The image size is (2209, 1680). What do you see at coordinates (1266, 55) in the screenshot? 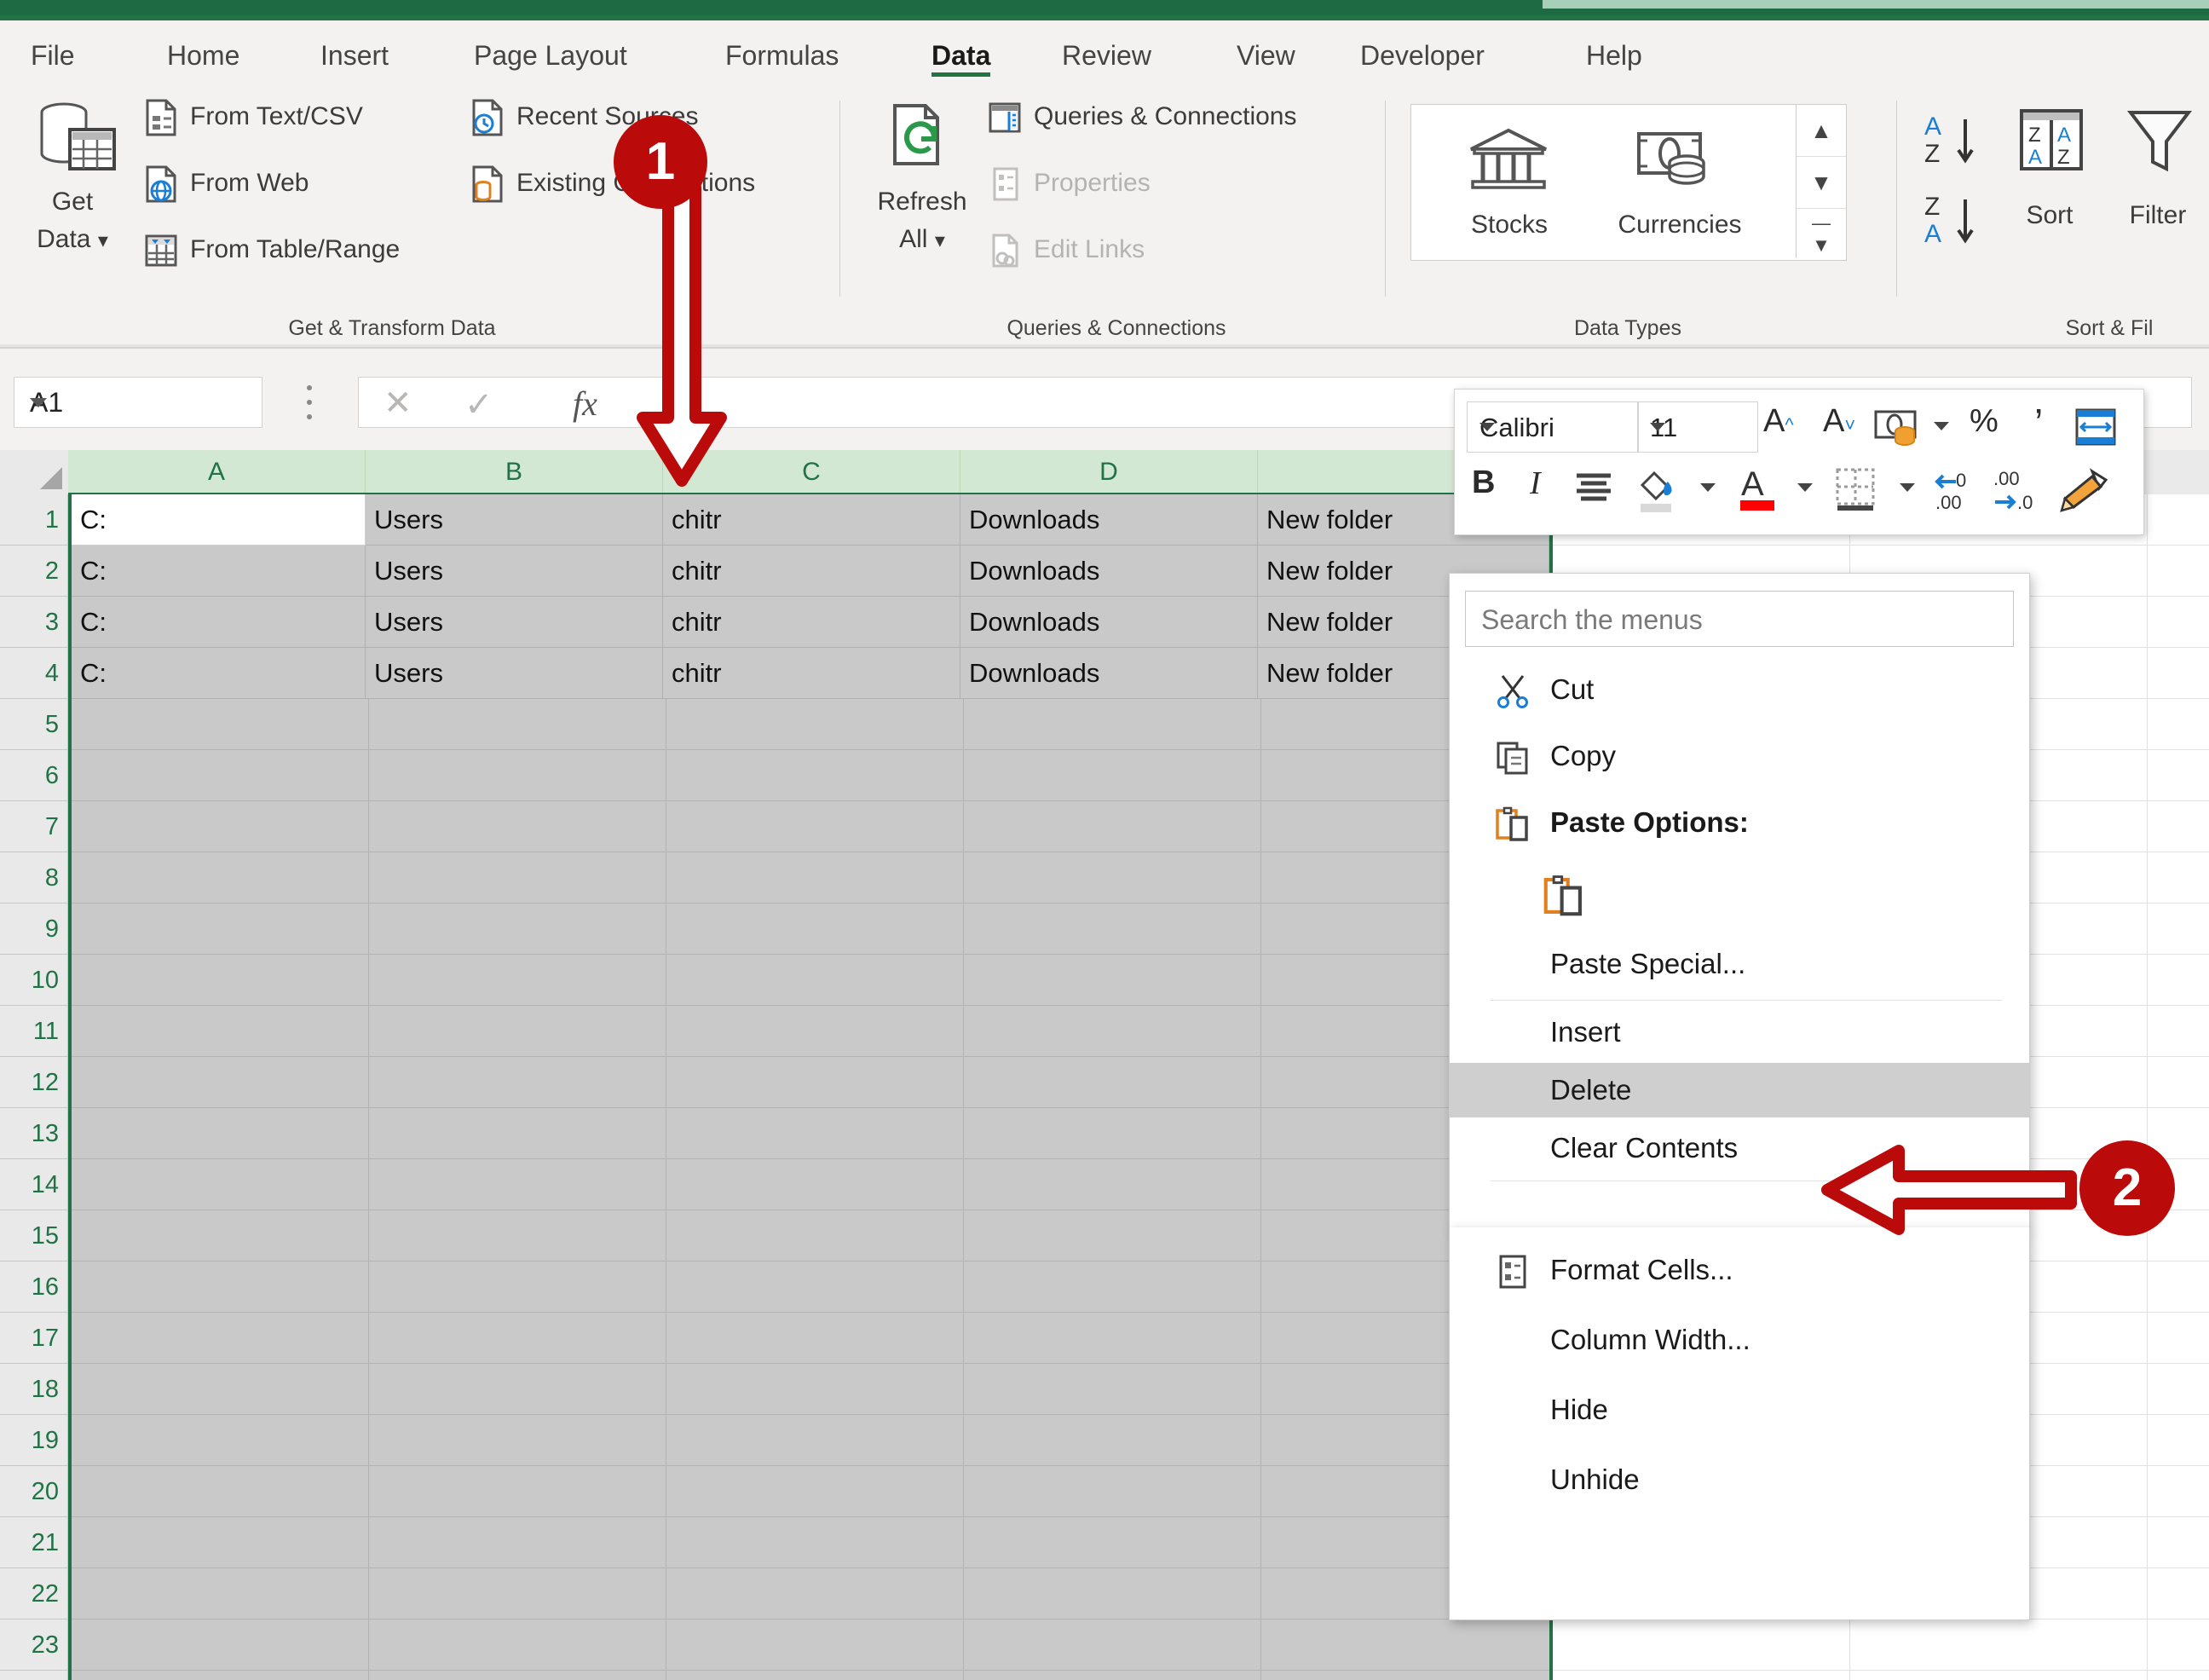
I see `tab-view: View` at bounding box center [1266, 55].